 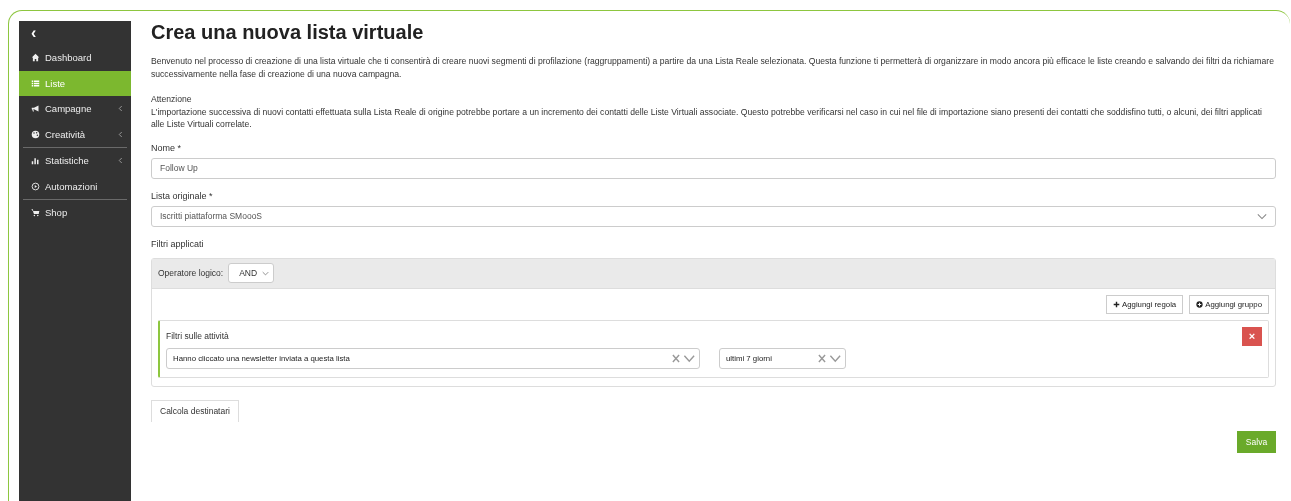 What do you see at coordinates (182, 195) in the screenshot?
I see `field-label: Lista originale *` at bounding box center [182, 195].